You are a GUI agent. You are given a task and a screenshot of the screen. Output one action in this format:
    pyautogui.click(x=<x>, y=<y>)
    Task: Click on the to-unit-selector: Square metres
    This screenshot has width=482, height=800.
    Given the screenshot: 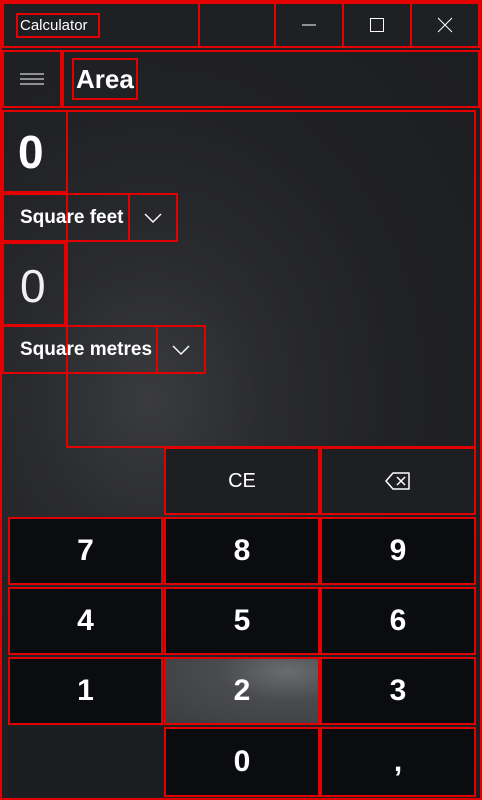 What is the action you would take?
    pyautogui.click(x=80, y=349)
    